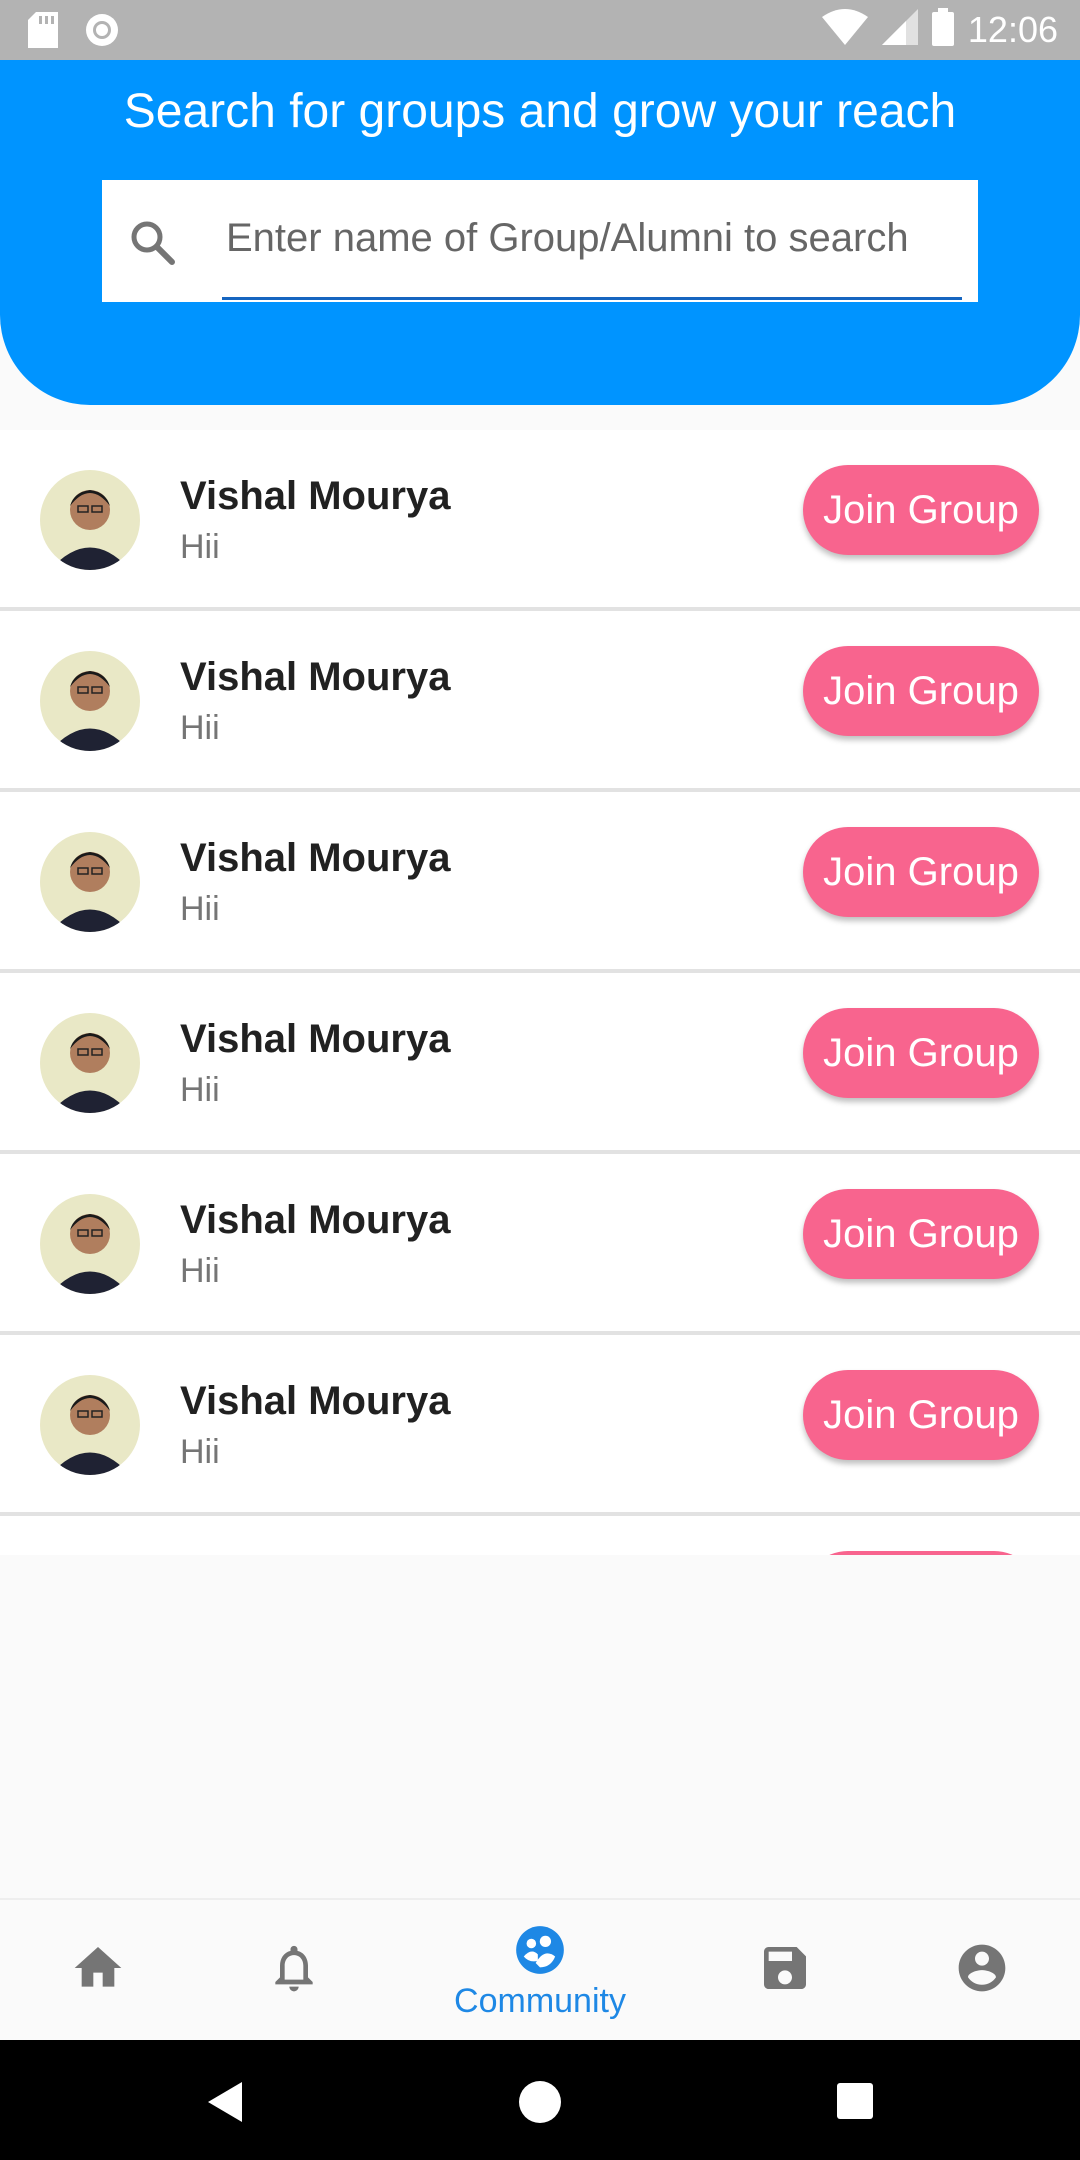 The height and width of the screenshot is (2160, 1080). I want to click on nav-profile, so click(982, 1971).